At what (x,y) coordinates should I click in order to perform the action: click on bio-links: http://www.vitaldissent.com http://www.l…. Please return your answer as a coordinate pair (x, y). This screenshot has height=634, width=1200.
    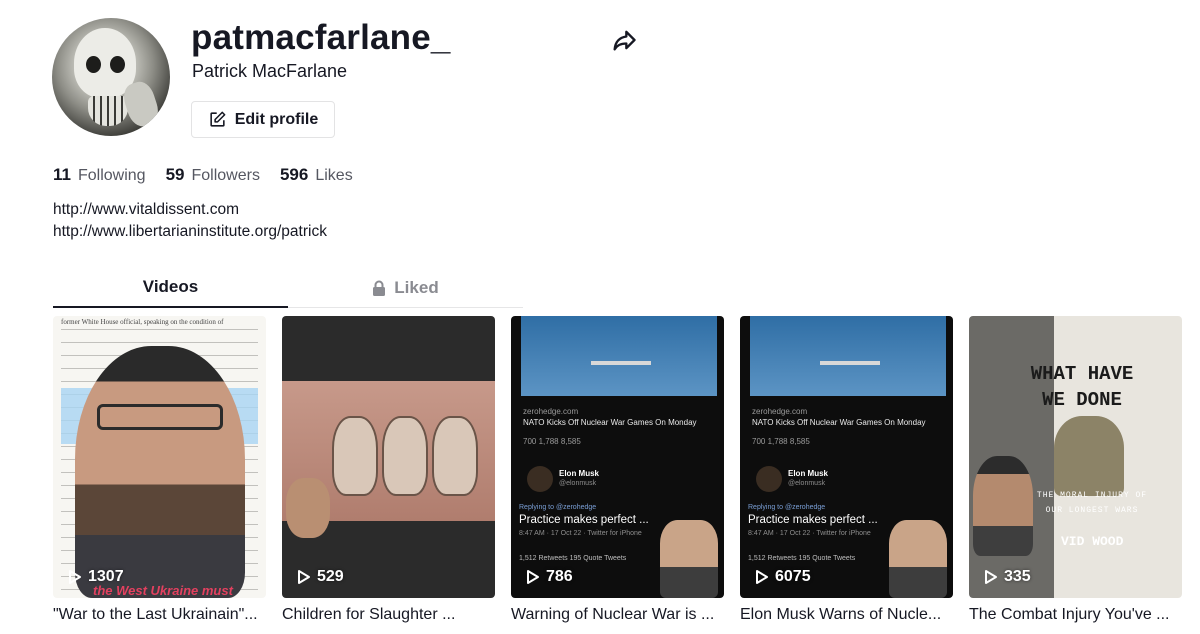
    Looking at the image, I should click on (190, 221).